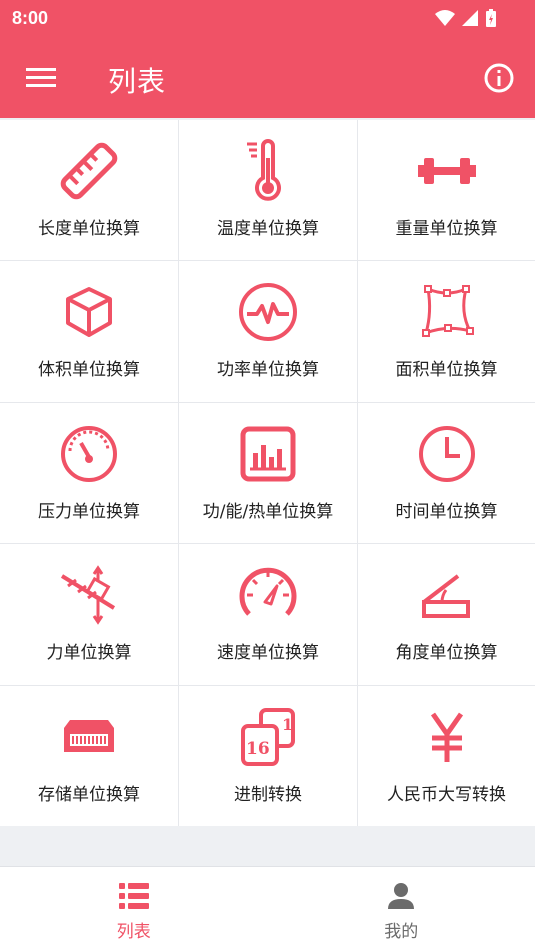  I want to click on bottom-nav: 列表 我的, so click(267, 909).